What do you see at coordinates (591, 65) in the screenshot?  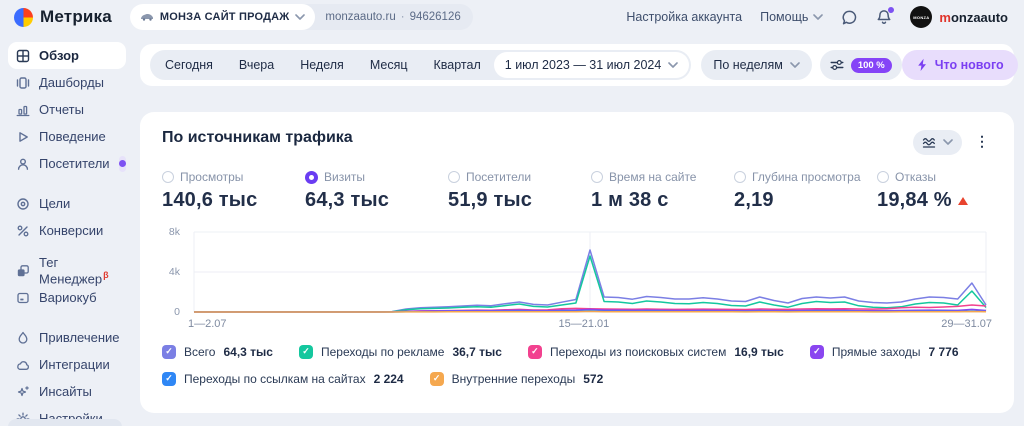 I see `date-range-picker: 1 июл 2023 — 31 июл 2024` at bounding box center [591, 65].